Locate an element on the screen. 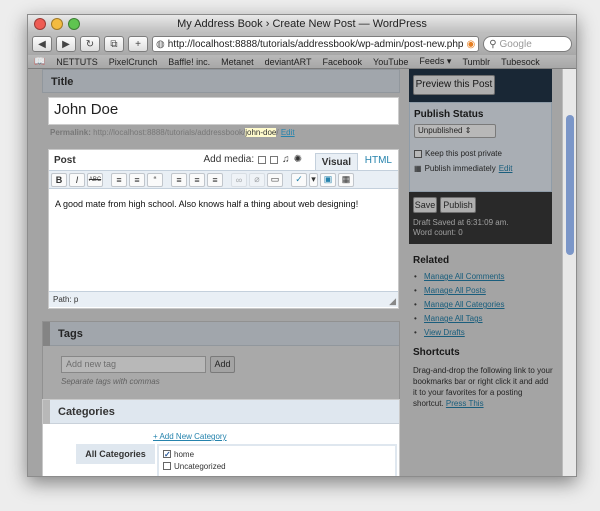  minimize-window-button is located at coordinates (57, 24).